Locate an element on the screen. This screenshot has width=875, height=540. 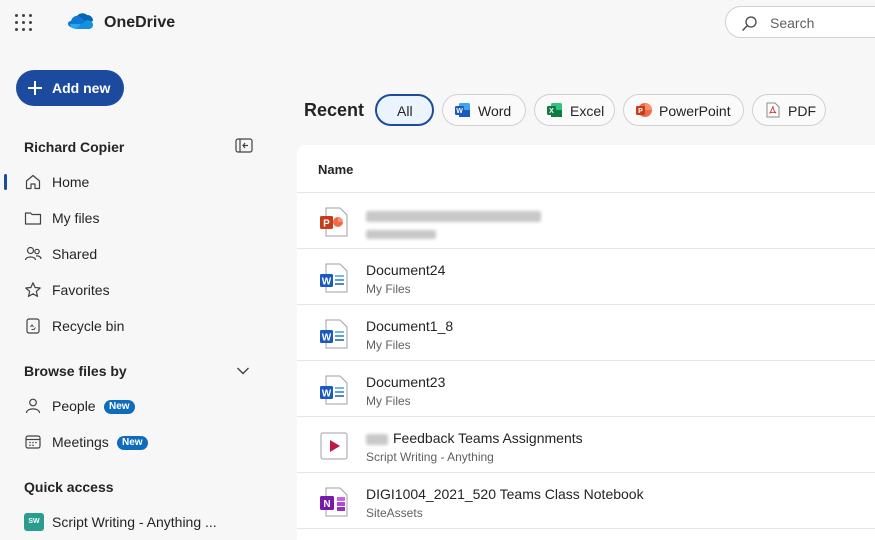
svg-text: X is located at coordinates (551, 111).